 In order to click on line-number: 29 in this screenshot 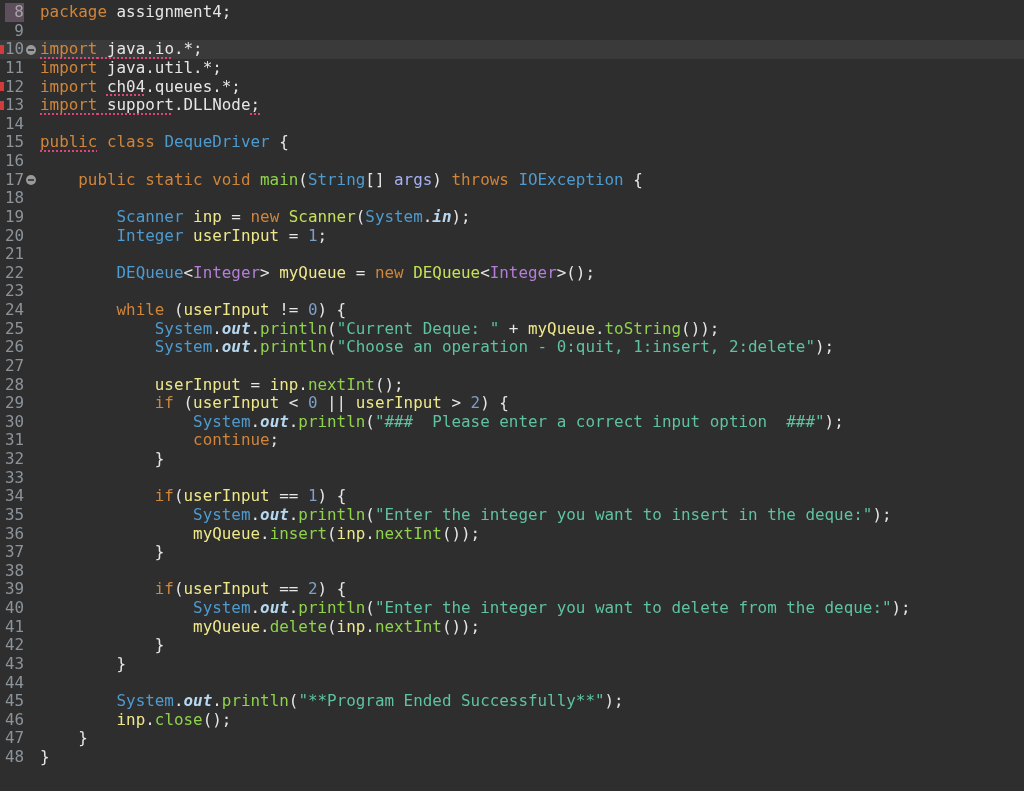, I will do `click(15, 403)`.